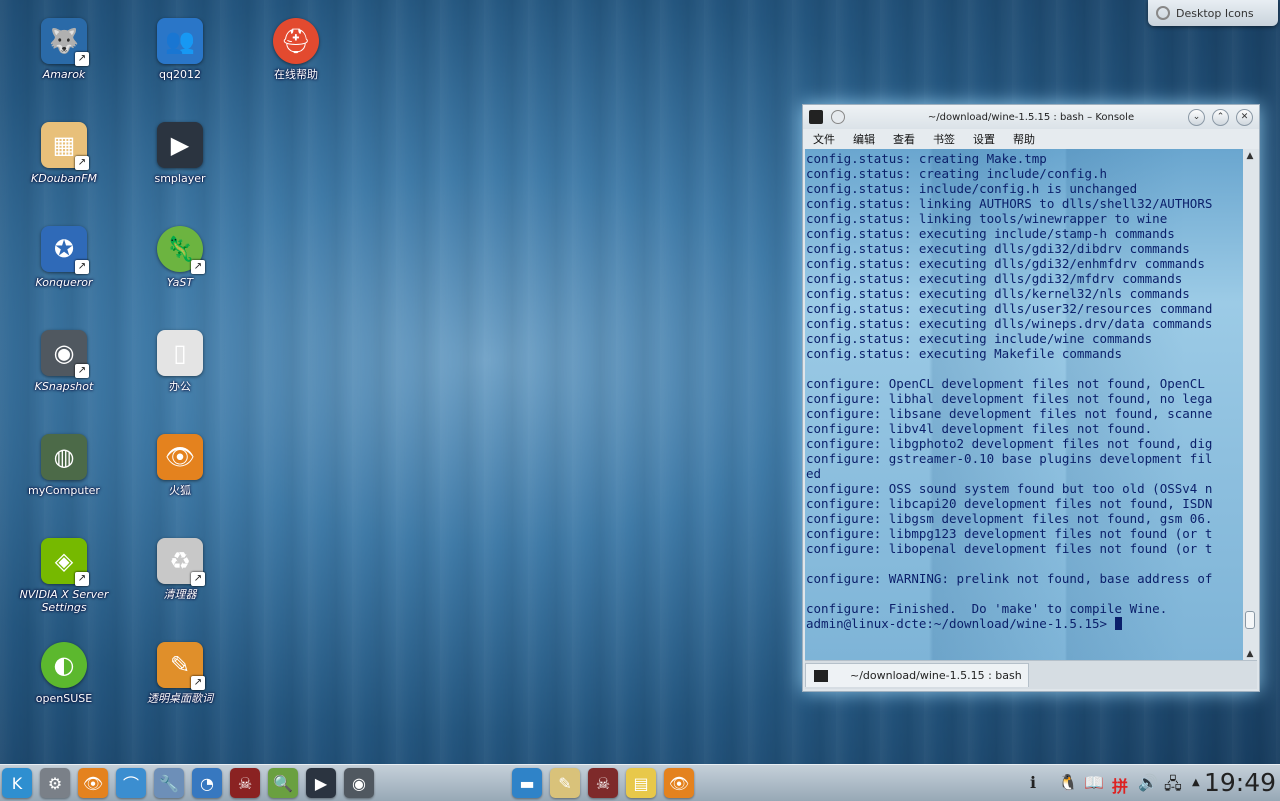  What do you see at coordinates (944, 139) in the screenshot?
I see `menu-bookmarks: 书签` at bounding box center [944, 139].